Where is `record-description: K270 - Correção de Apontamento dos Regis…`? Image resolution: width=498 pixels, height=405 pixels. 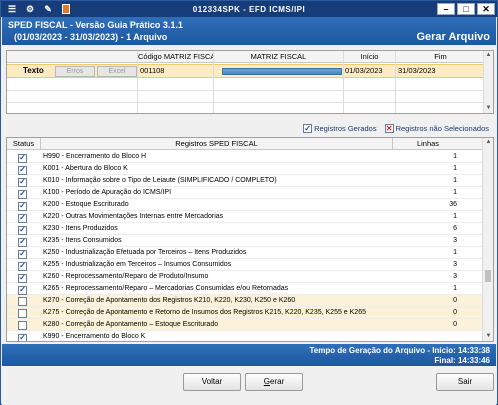
record-description: K270 - Correção de Apontamento dos Regis… is located at coordinates (169, 300).